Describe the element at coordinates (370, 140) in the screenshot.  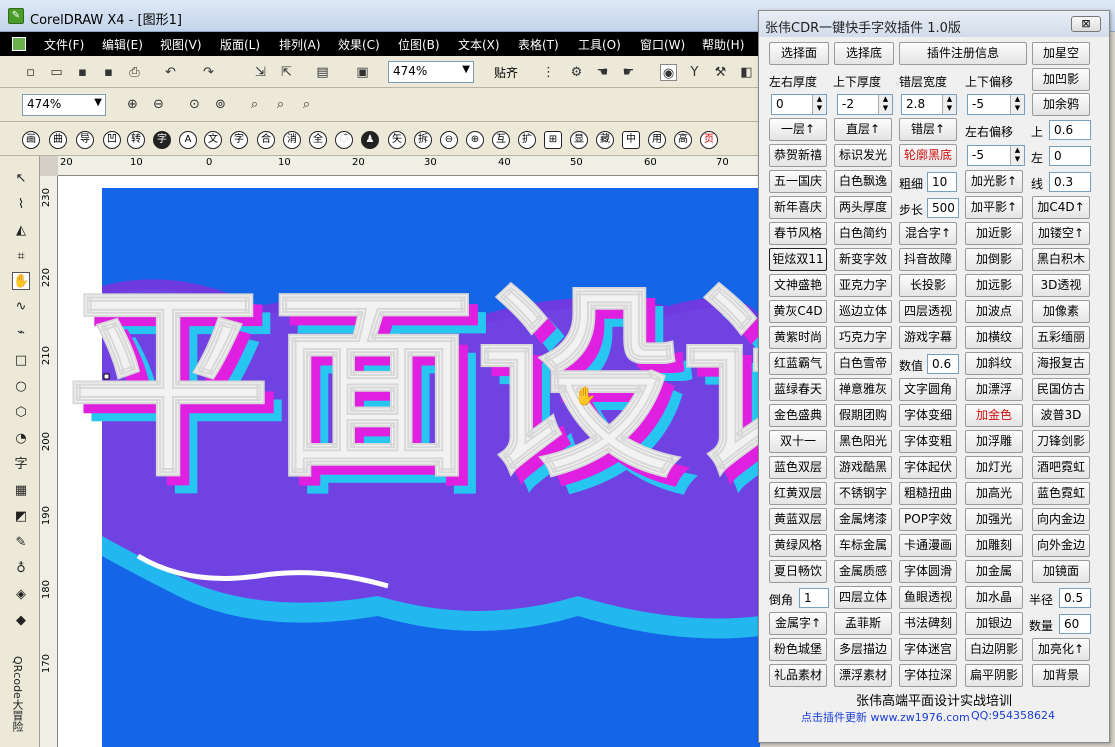
I see `glyph-tool-14-icon: ♟` at that location.